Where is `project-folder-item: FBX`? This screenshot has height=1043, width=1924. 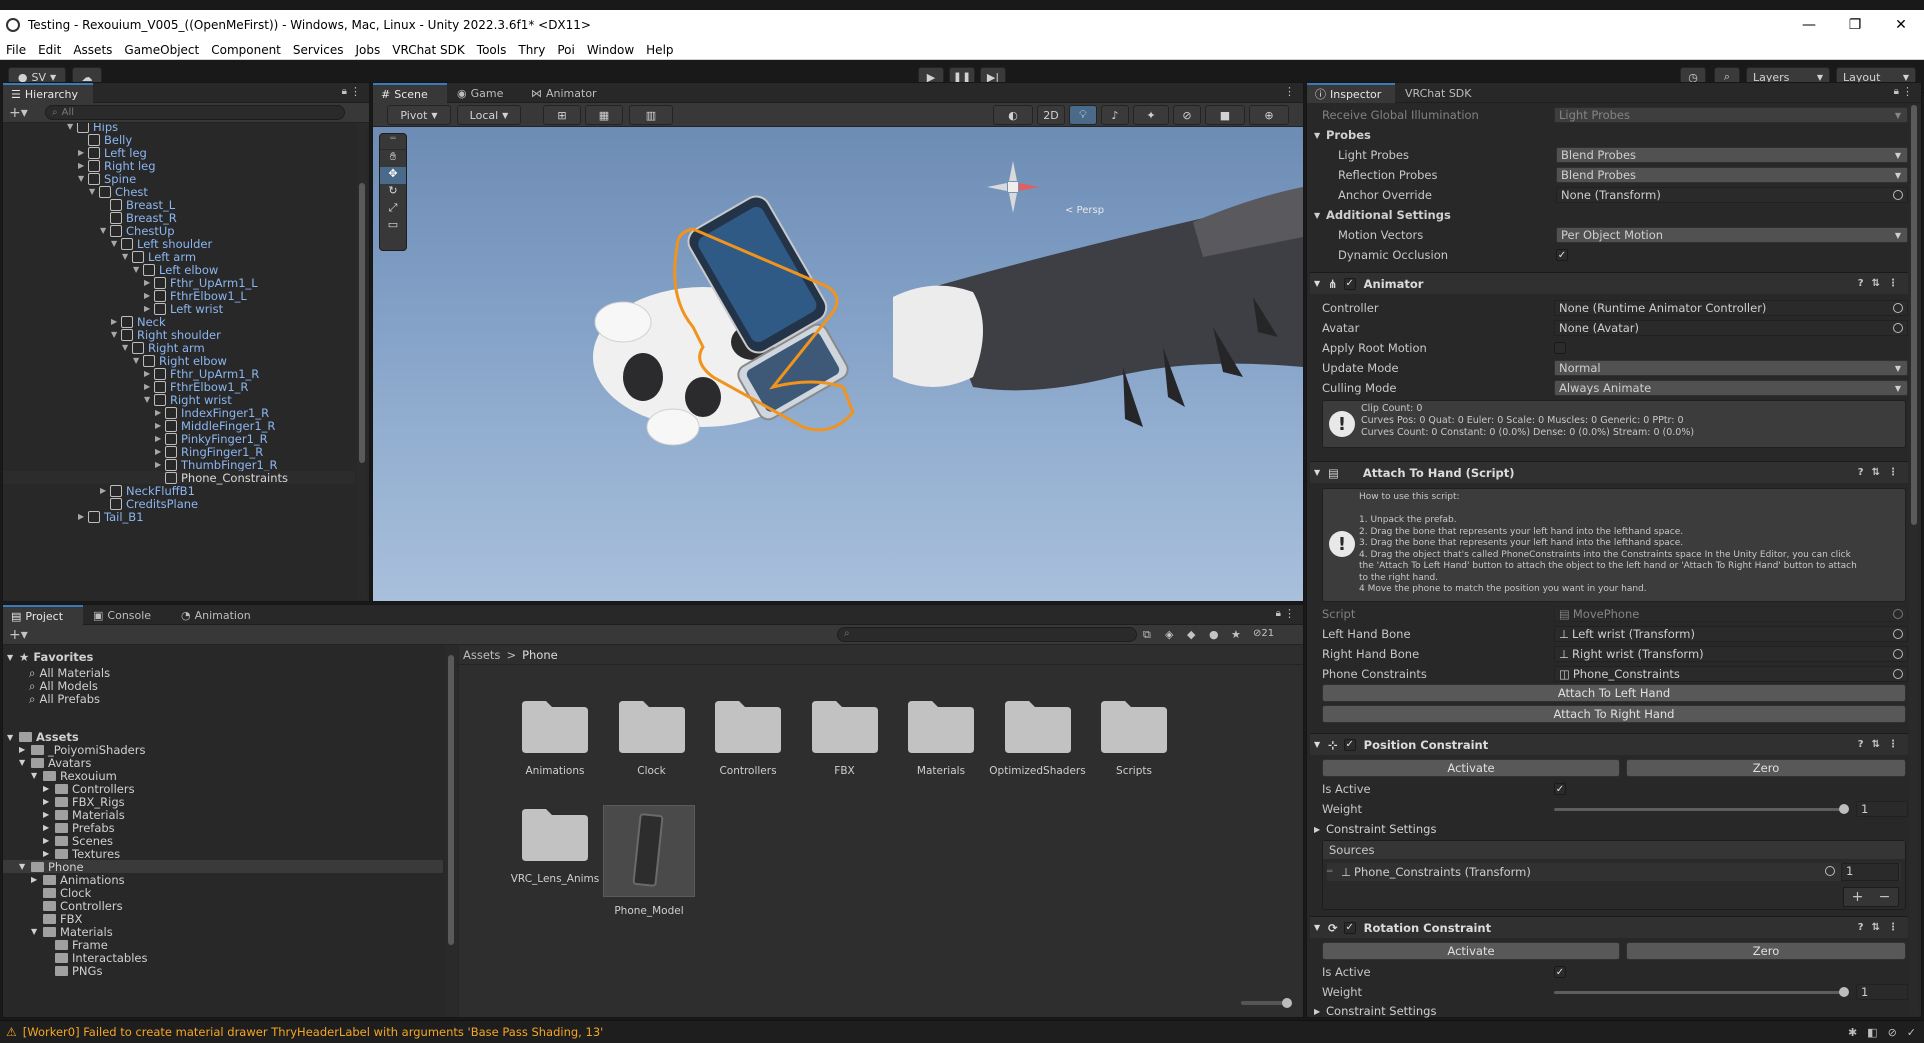
project-folder-item: FBX is located at coordinates (56, 919).